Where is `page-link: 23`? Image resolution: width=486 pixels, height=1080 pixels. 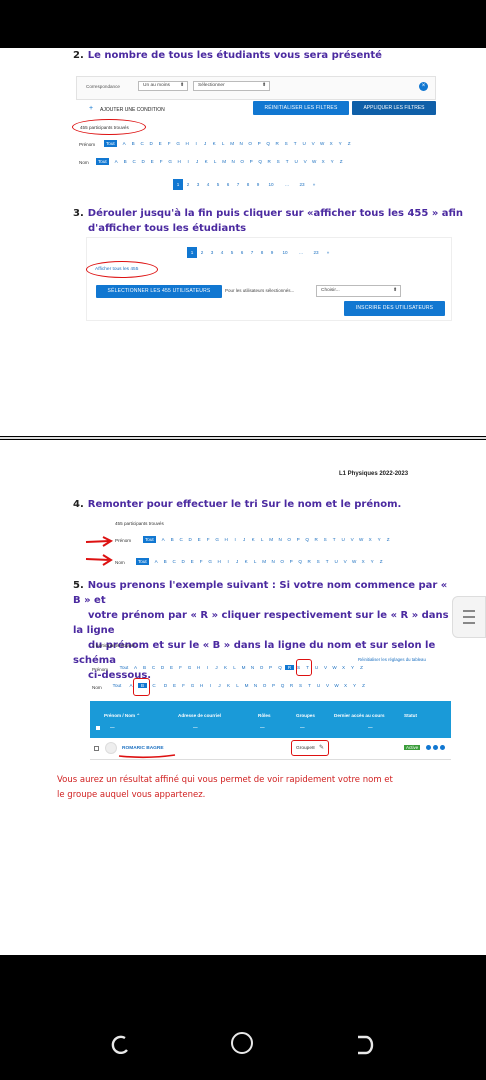
page-link: 23 is located at coordinates (302, 184).